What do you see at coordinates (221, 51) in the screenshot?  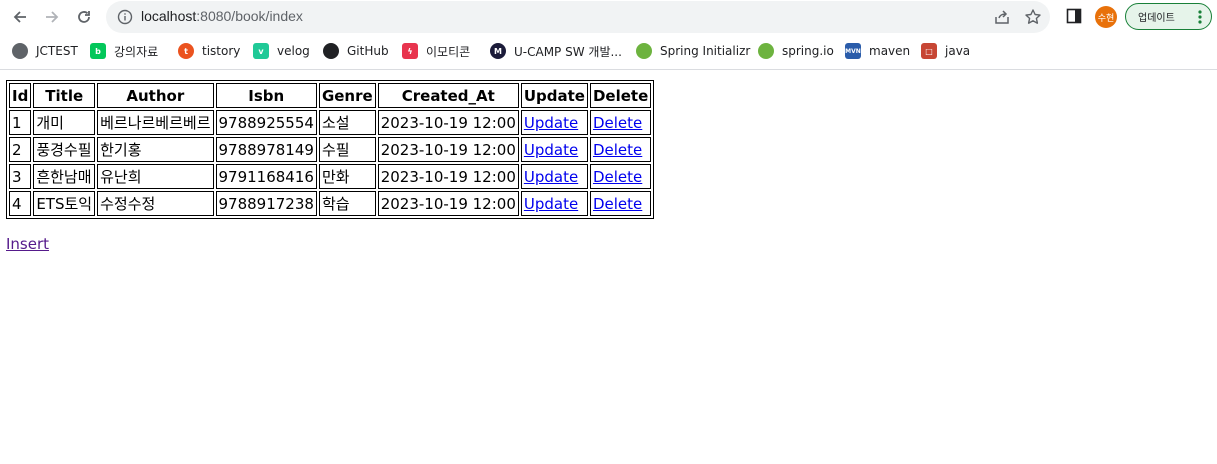 I see `bookmark-label: tistory` at bounding box center [221, 51].